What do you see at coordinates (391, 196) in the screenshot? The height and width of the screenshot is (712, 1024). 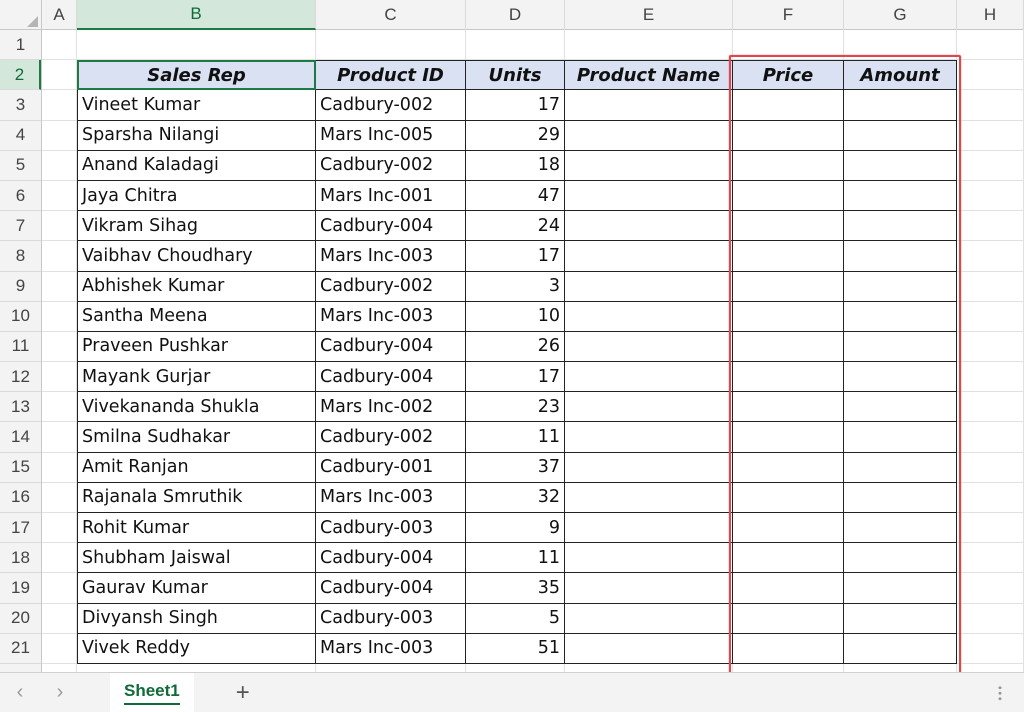 I see `product-id-cell: Mars Inc-001` at bounding box center [391, 196].